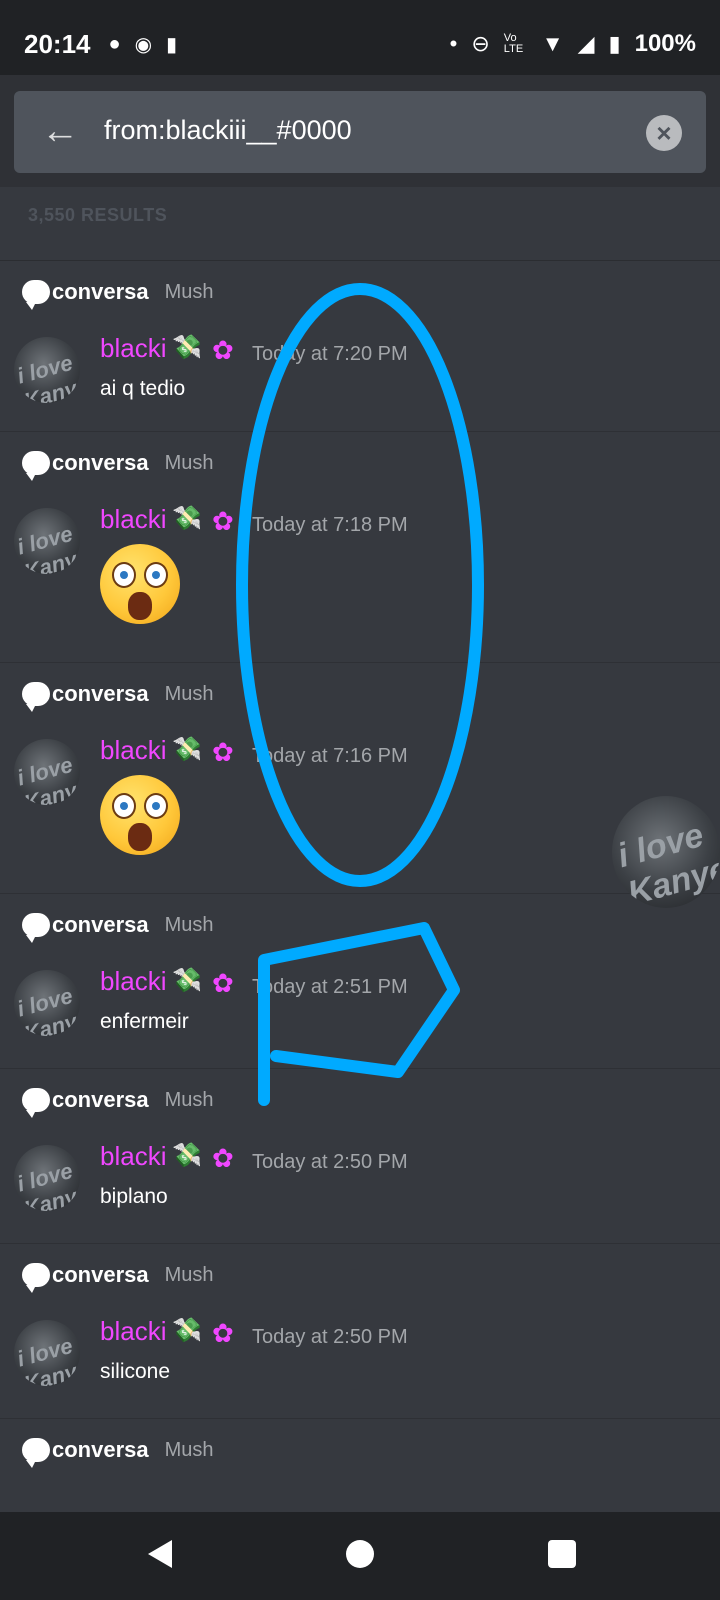 The image size is (720, 1600). Describe the element at coordinates (330, 987) in the screenshot. I see `timestamp: Today at 2:51 PM` at that location.